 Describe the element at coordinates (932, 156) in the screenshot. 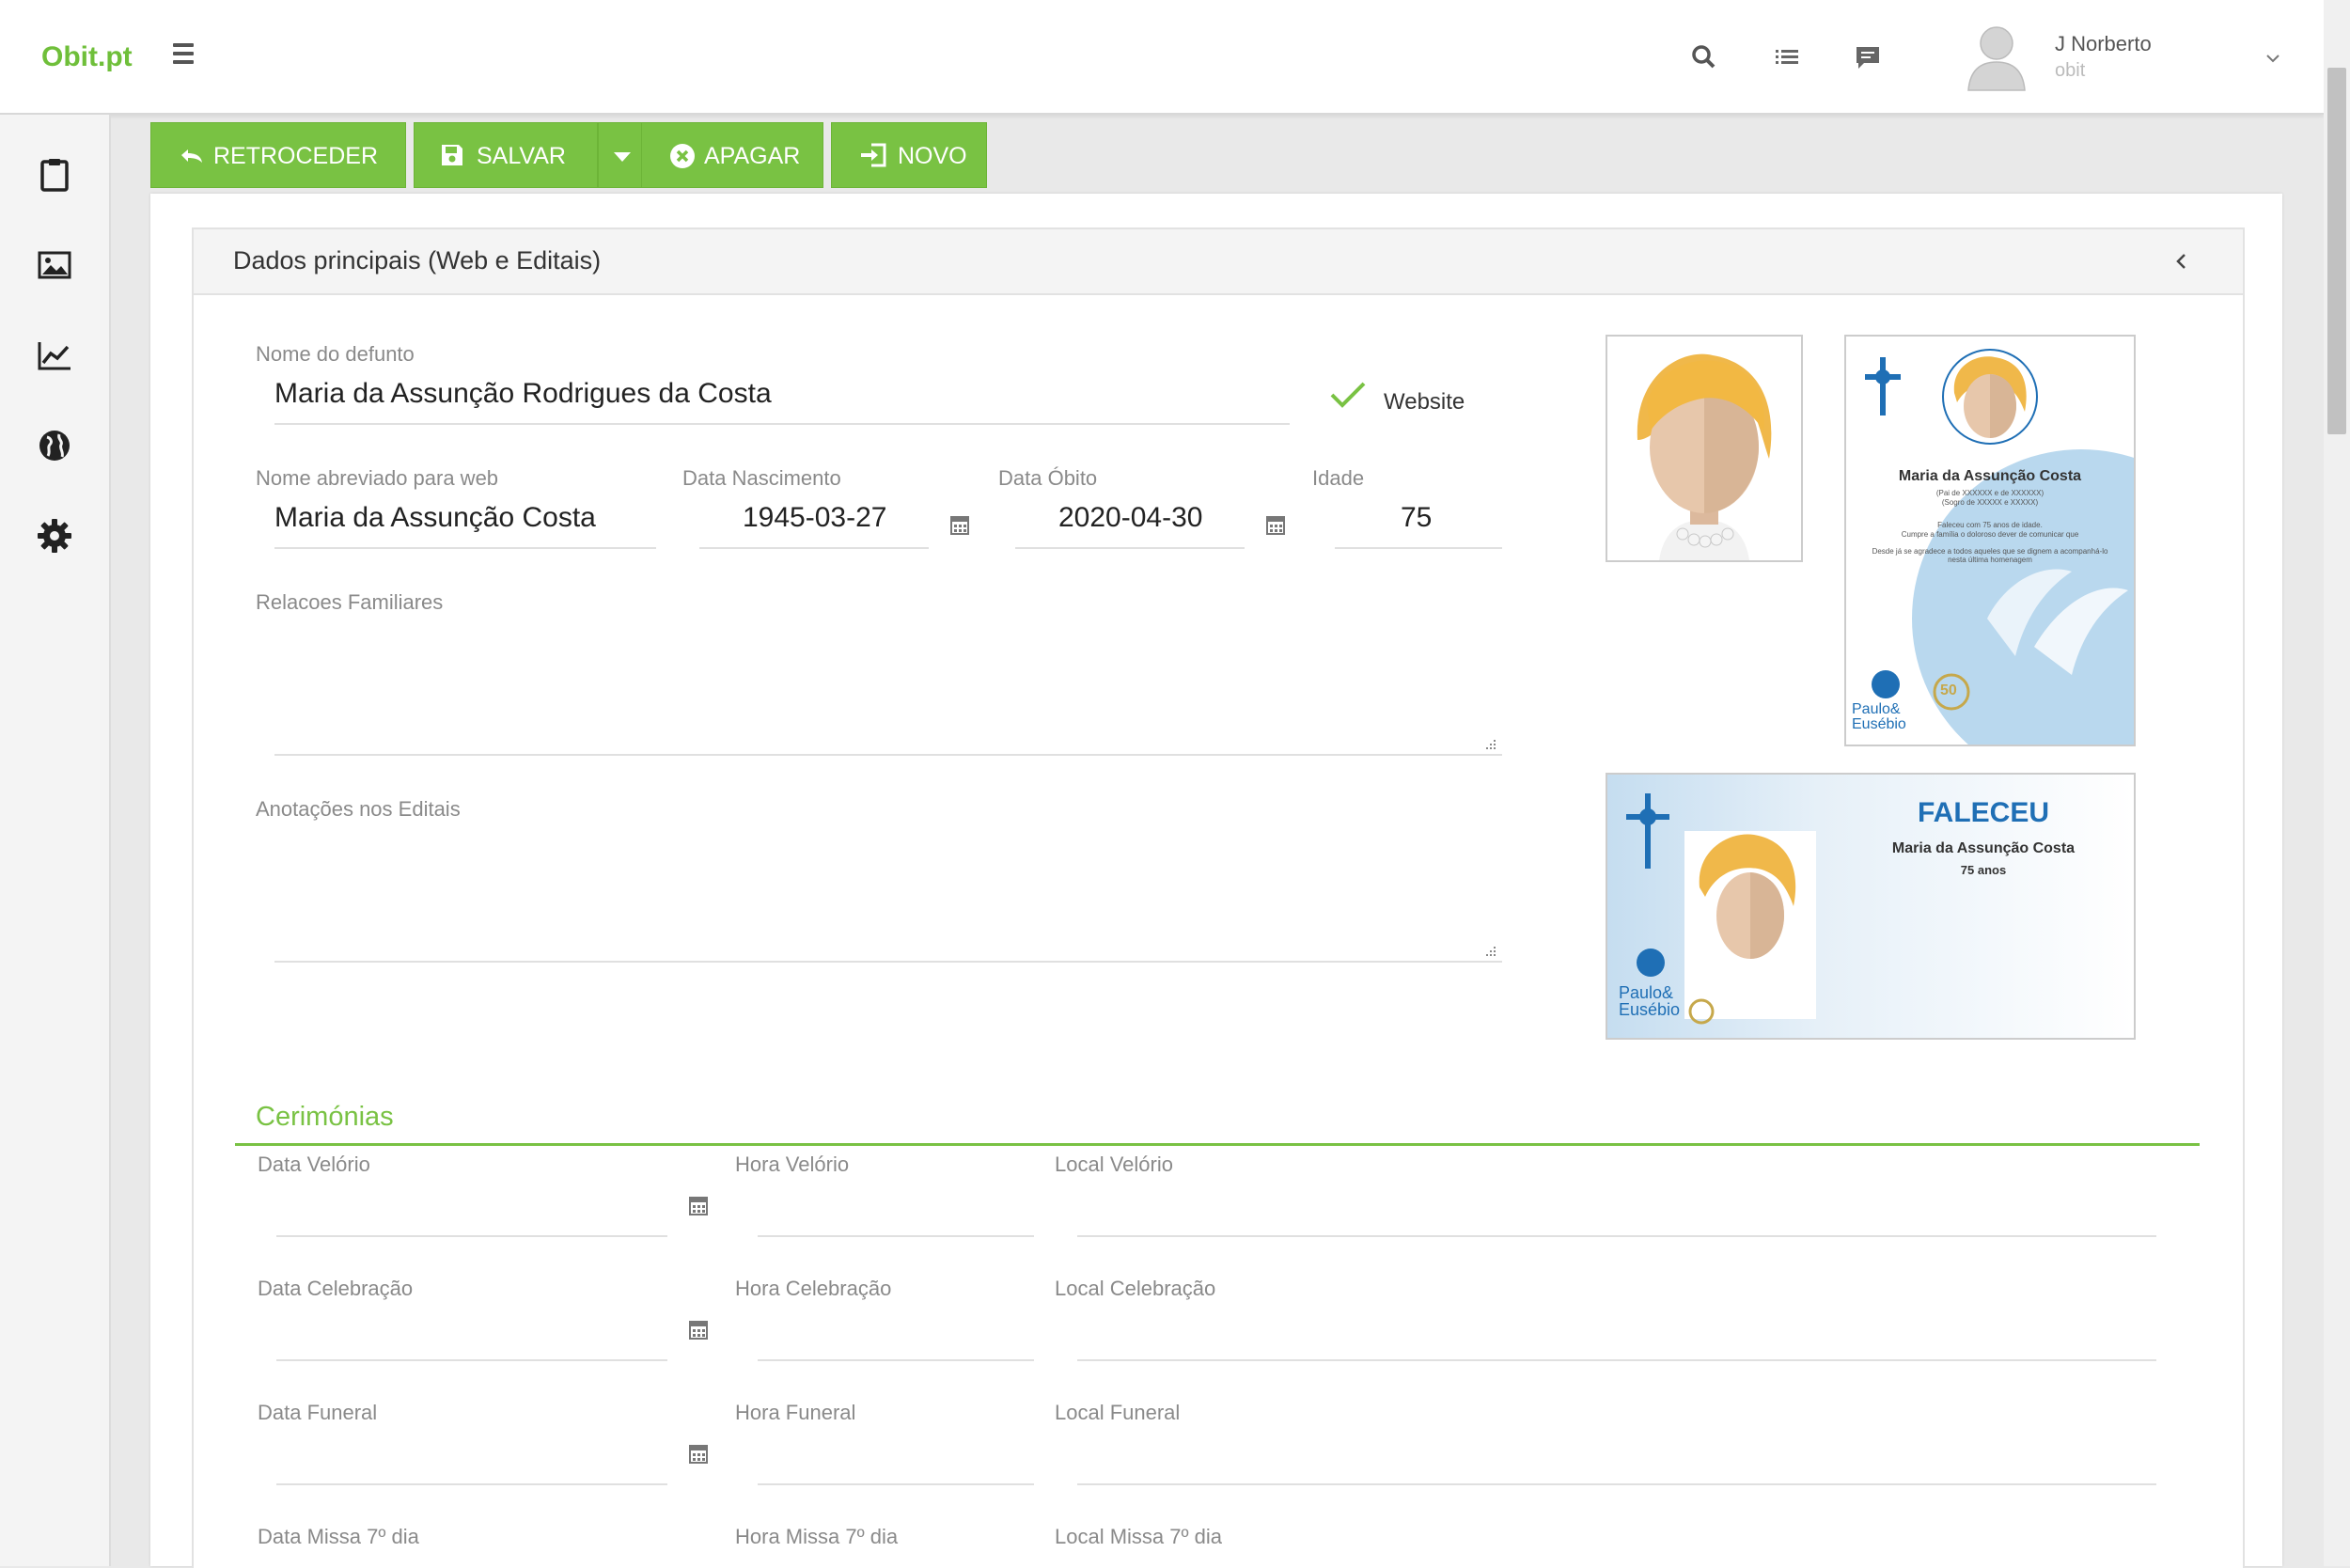

I see `new-label: NOVO` at that location.